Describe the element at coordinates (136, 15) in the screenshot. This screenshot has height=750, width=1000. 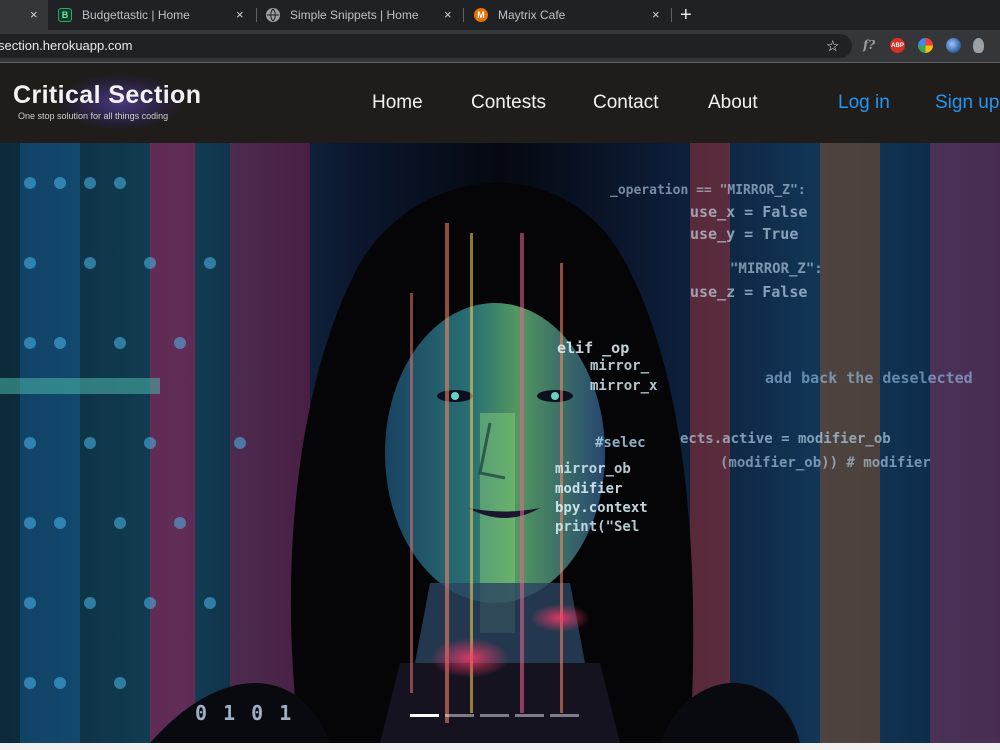
I see `tab-title: Budgettastic | Home` at that location.